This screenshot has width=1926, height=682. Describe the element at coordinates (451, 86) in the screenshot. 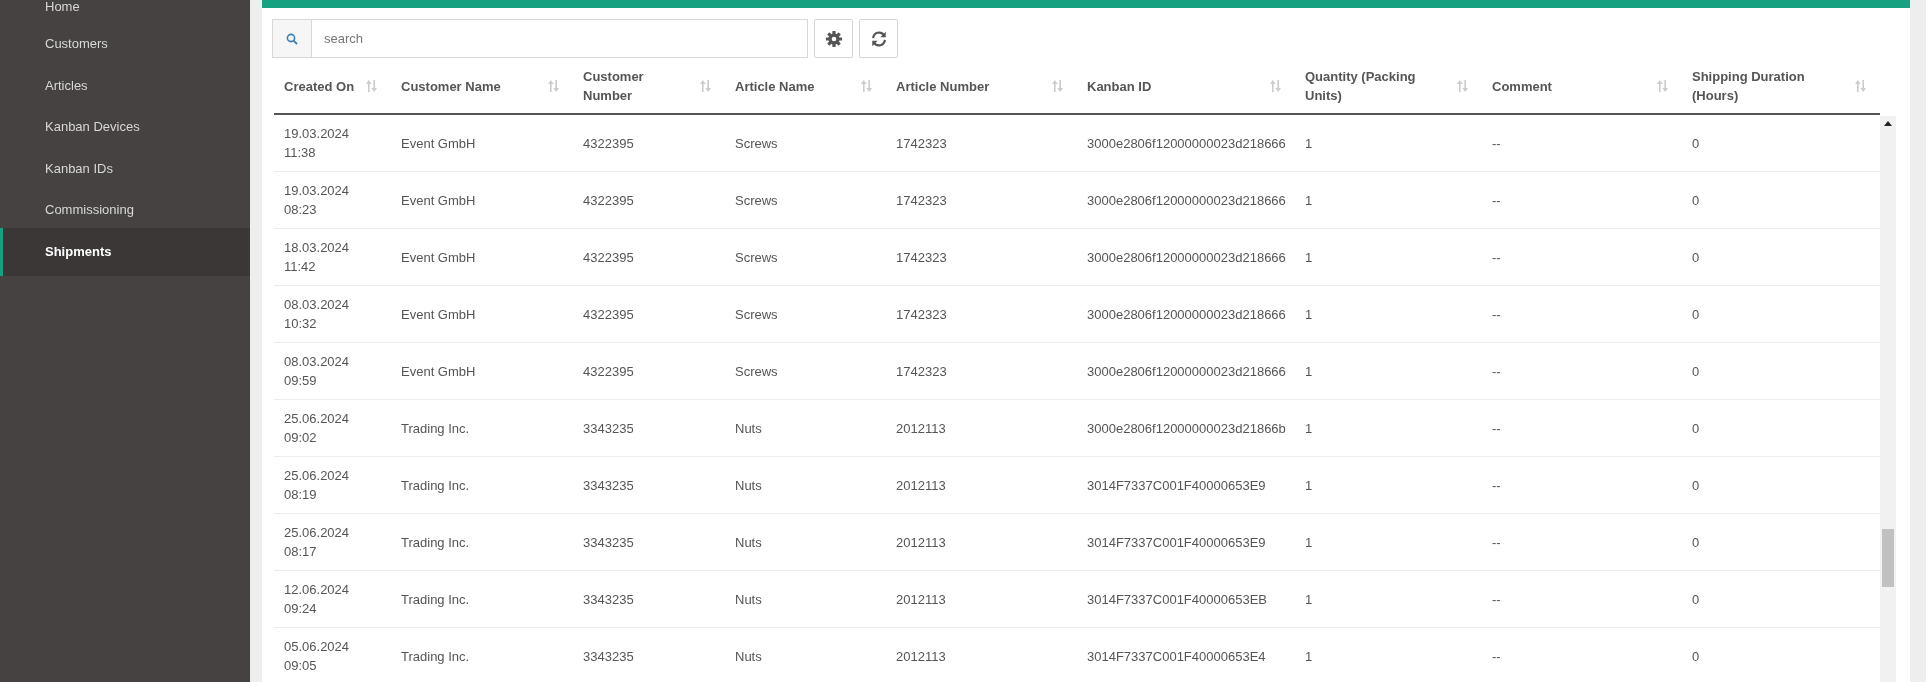

I see `column-header: Customer Name` at that location.